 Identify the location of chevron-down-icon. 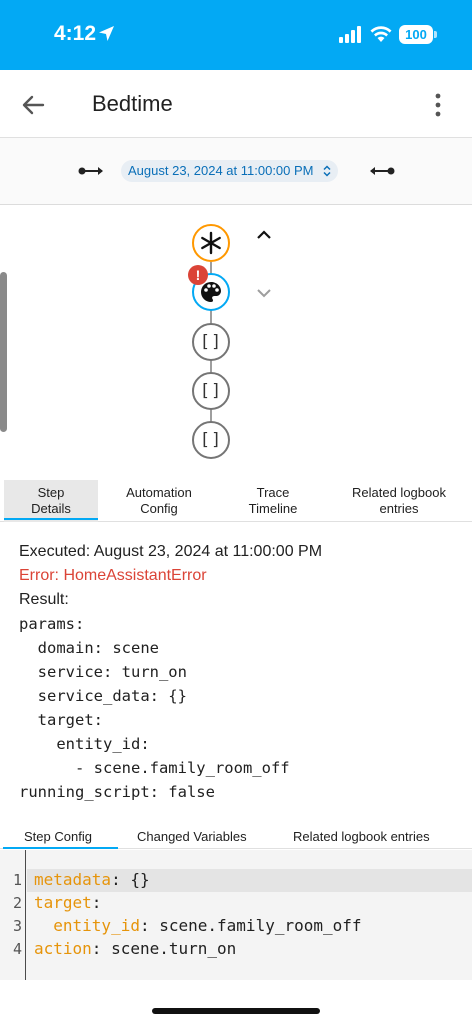
(264, 293).